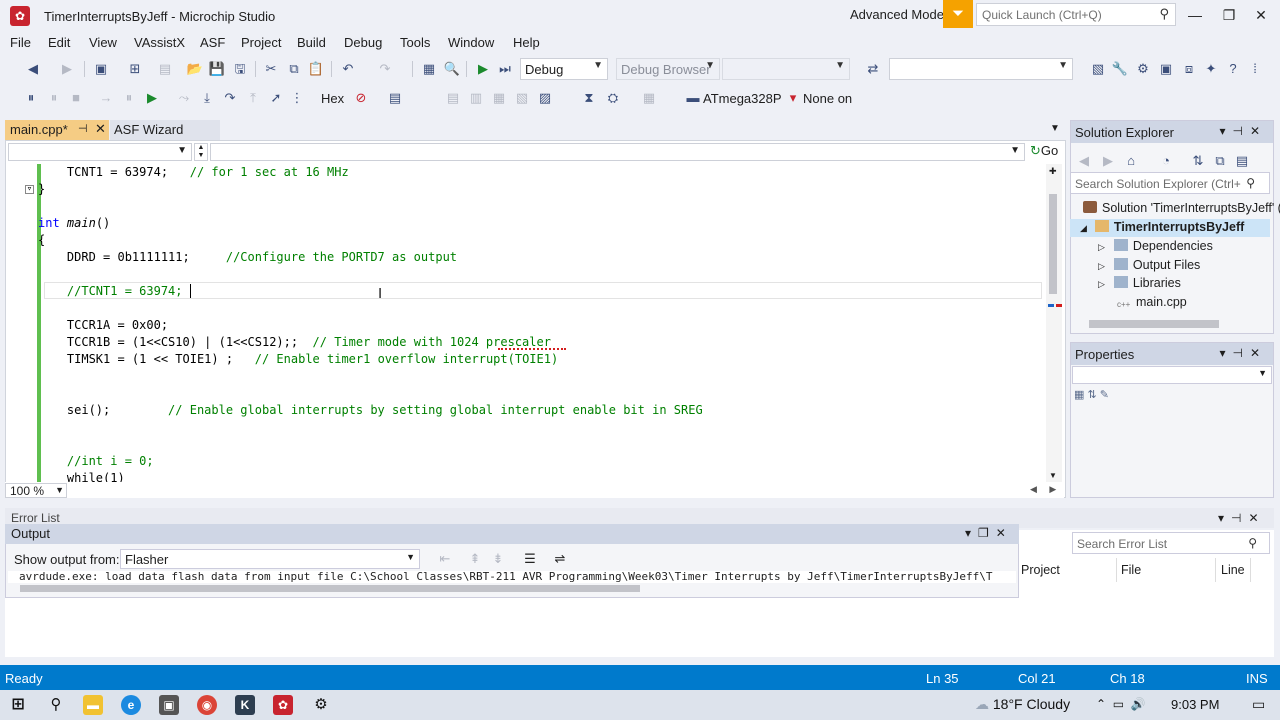 This screenshot has width=1280, height=720. What do you see at coordinates (989, 533) in the screenshot?
I see `panel-controls-icon: ▾❐✕` at bounding box center [989, 533].